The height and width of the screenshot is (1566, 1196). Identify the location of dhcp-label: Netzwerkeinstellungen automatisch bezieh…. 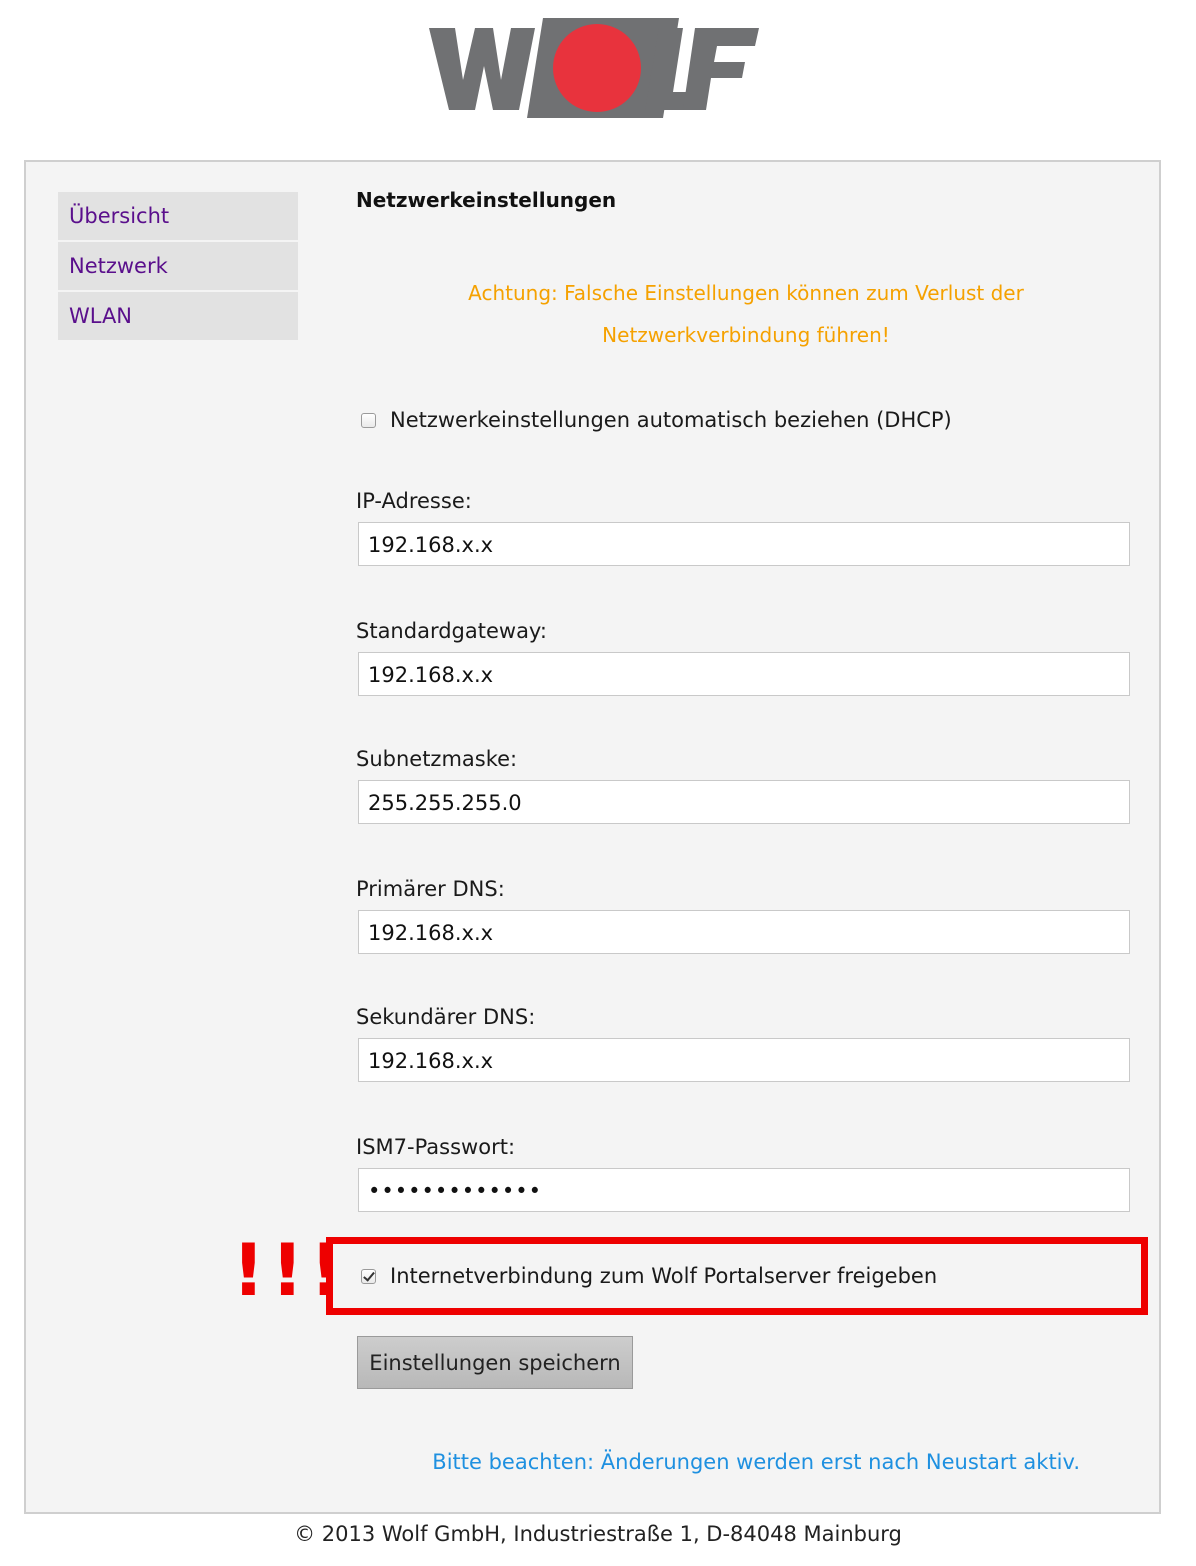
(671, 420).